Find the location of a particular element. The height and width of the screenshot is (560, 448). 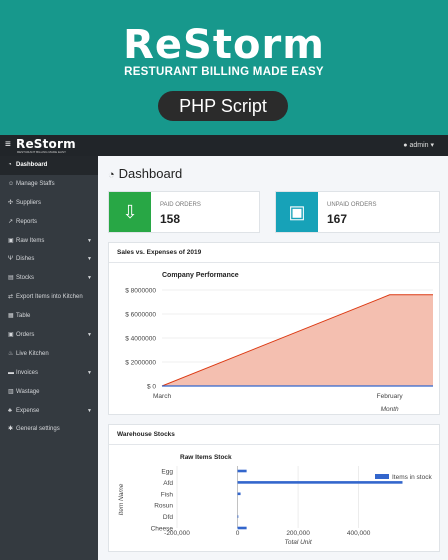

navbar-logo: ReStorm is located at coordinates (46, 144).